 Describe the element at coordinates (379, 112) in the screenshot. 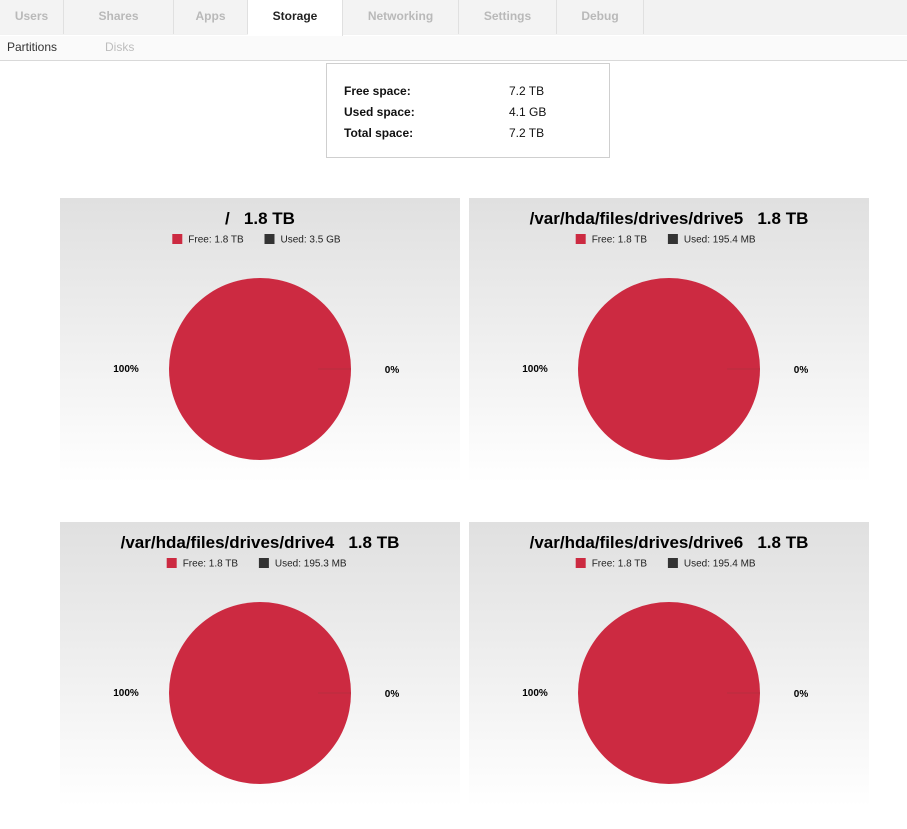

I see `used-space-label: Used space:` at that location.